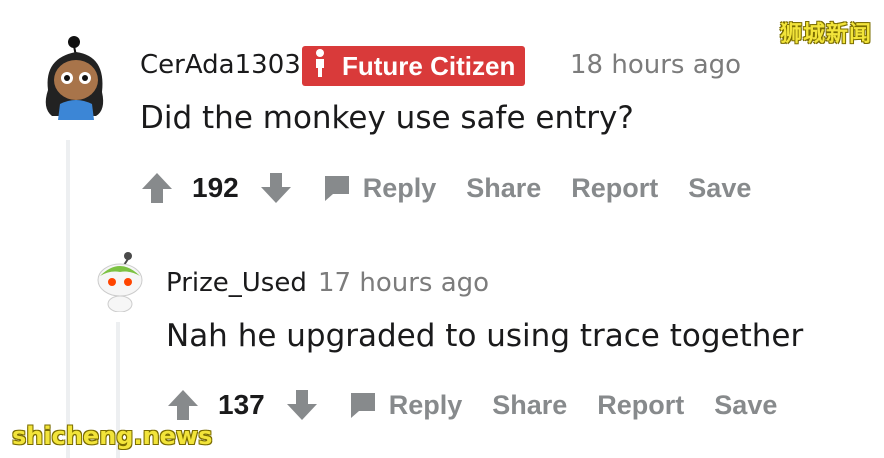  What do you see at coordinates (68, 299) in the screenshot?
I see `thread-line-root` at bounding box center [68, 299].